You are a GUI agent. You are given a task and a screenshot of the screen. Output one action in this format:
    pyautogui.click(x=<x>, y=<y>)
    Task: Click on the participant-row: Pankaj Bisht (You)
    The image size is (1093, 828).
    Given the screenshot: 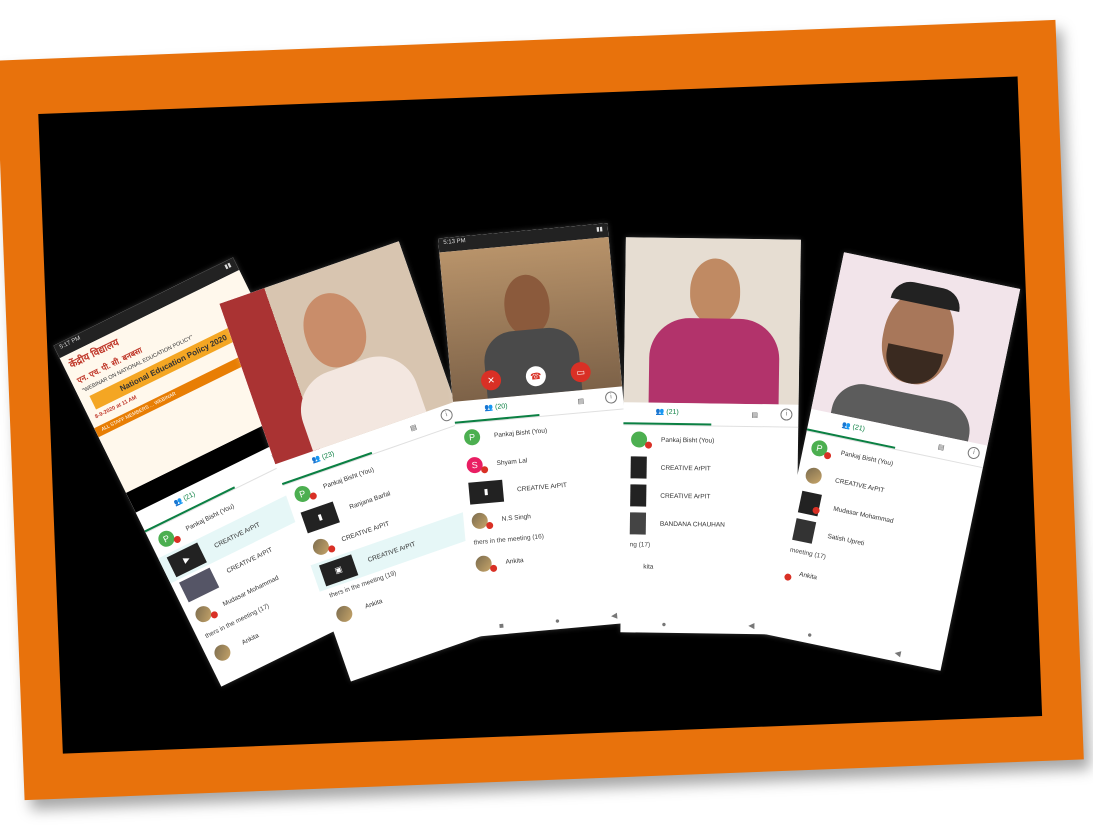 What is the action you would take?
    pyautogui.click(x=710, y=440)
    